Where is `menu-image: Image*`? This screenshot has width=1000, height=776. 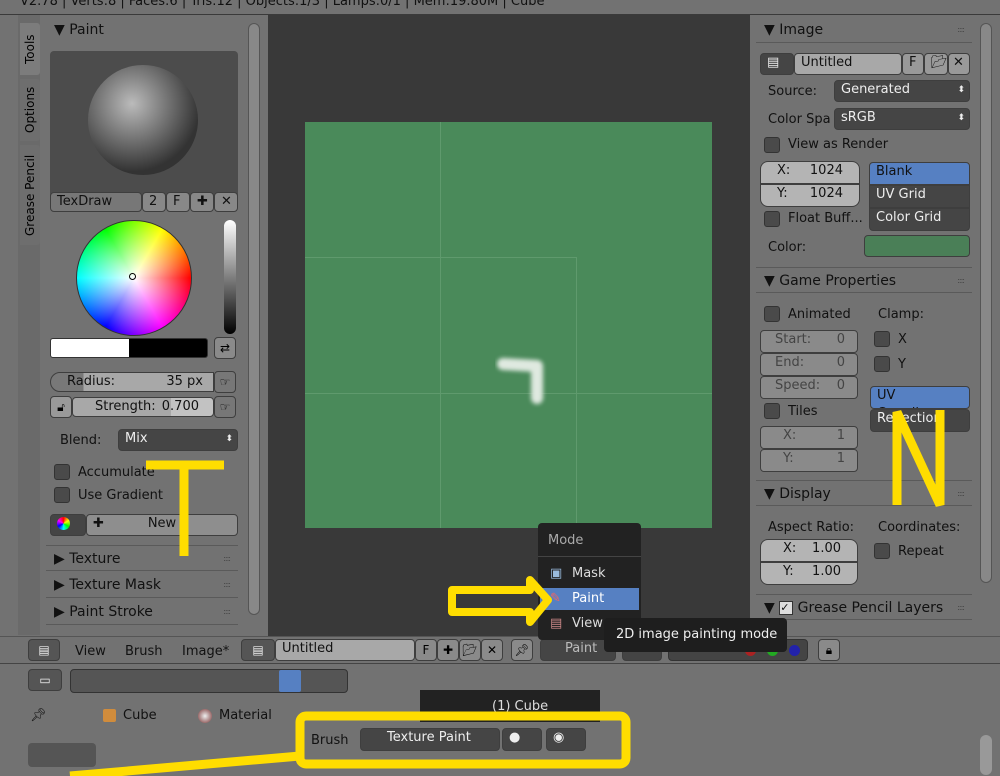
menu-image: Image* is located at coordinates (205, 651).